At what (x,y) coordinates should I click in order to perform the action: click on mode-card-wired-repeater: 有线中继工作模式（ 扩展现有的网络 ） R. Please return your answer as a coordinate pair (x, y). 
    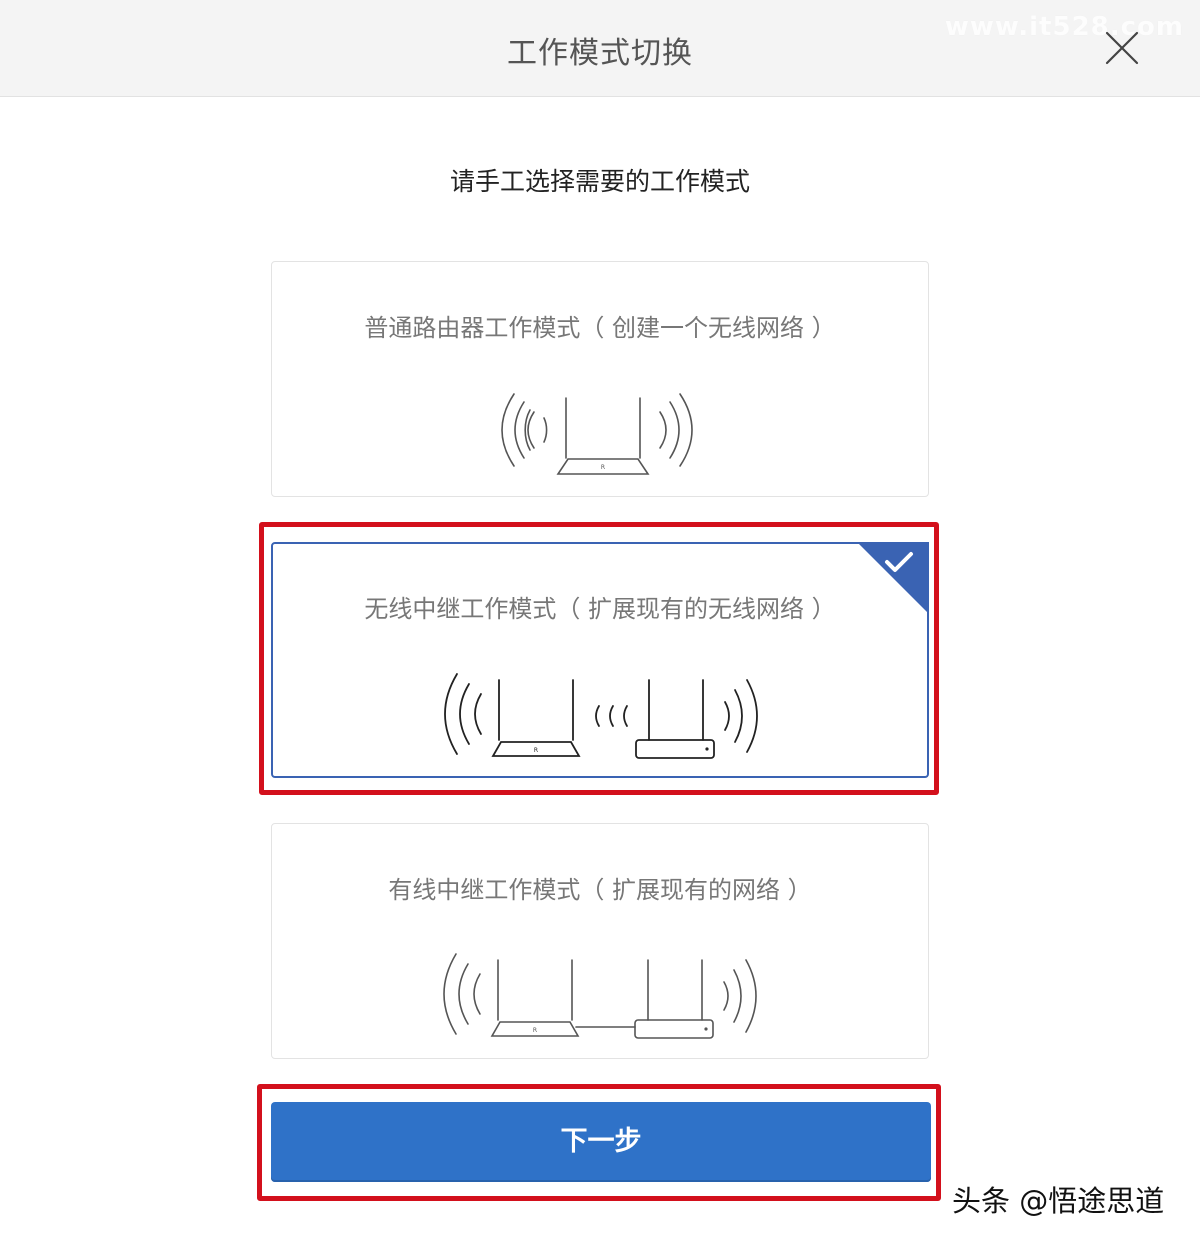
    Looking at the image, I should click on (600, 941).